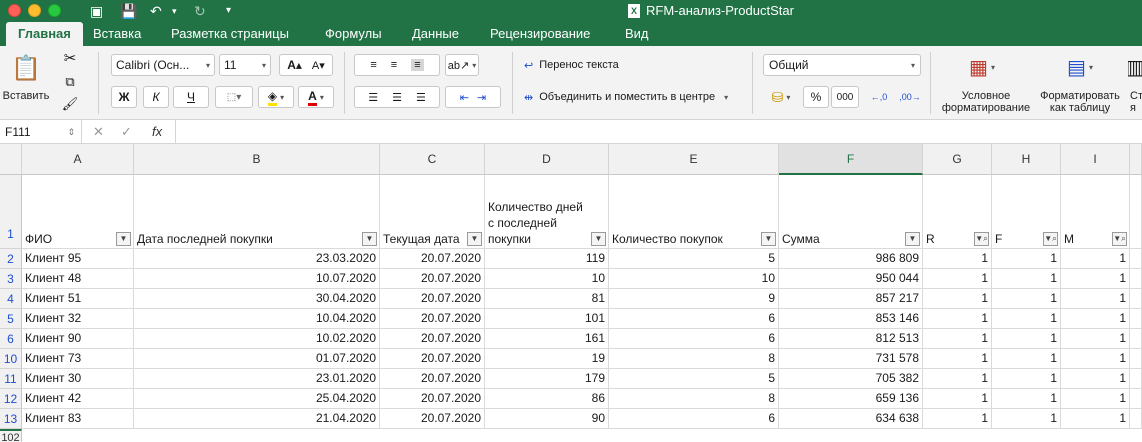  What do you see at coordinates (276, 97) in the screenshot?
I see `fill-color-icon: ◈ ▾` at bounding box center [276, 97].